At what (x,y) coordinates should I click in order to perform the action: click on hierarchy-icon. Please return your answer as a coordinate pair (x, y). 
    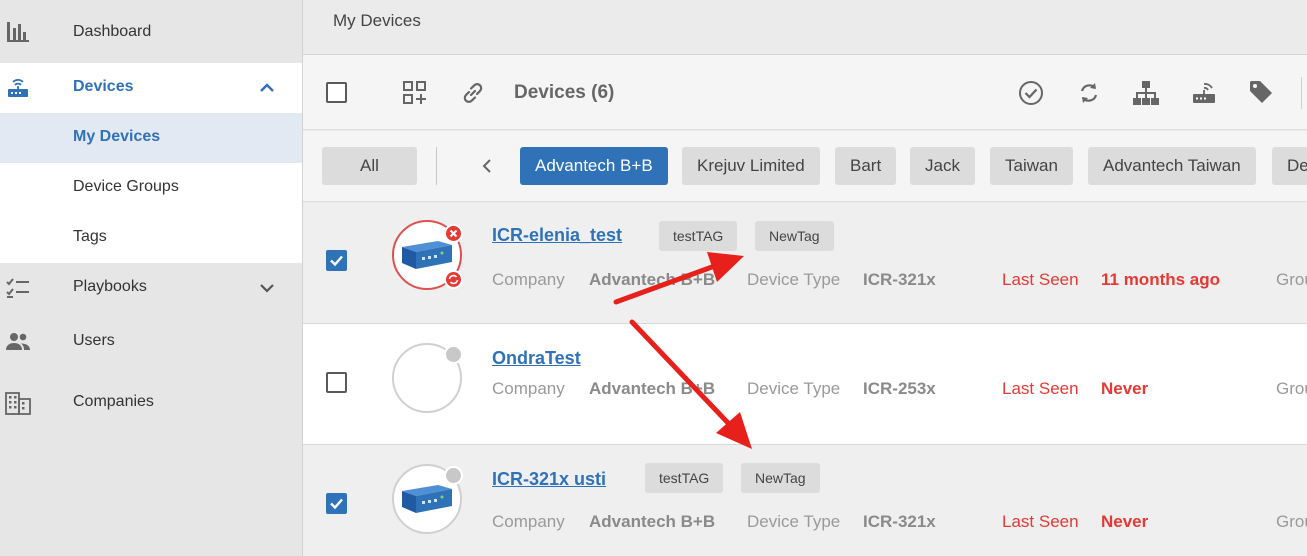
    Looking at the image, I should click on (1146, 93).